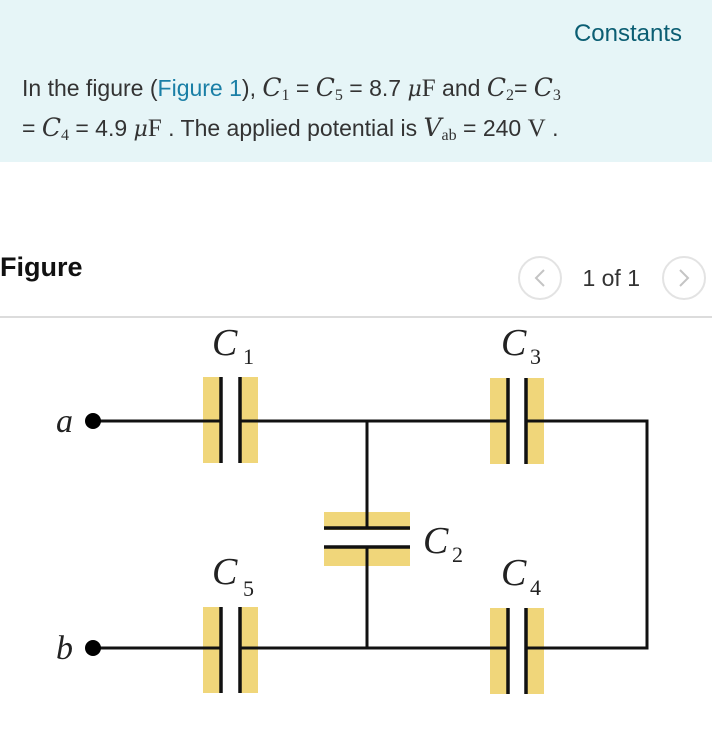 This screenshot has width=712, height=730. What do you see at coordinates (55, 128) in the screenshot?
I see `var-c4: C4` at bounding box center [55, 128].